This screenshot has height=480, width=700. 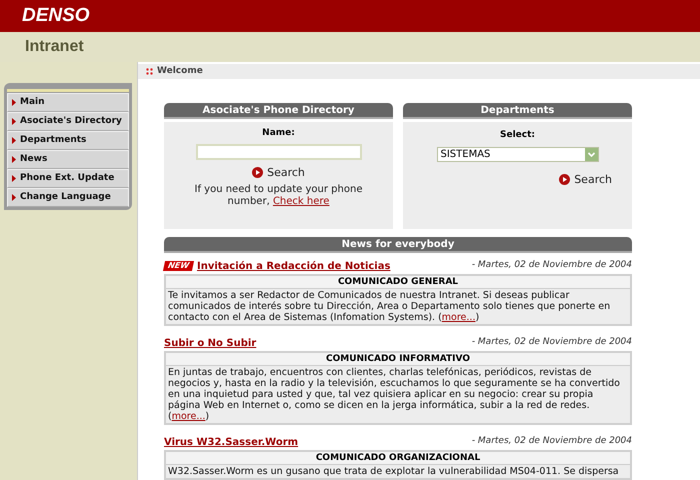 What do you see at coordinates (149, 71) in the screenshot?
I see `dots-icon` at bounding box center [149, 71].